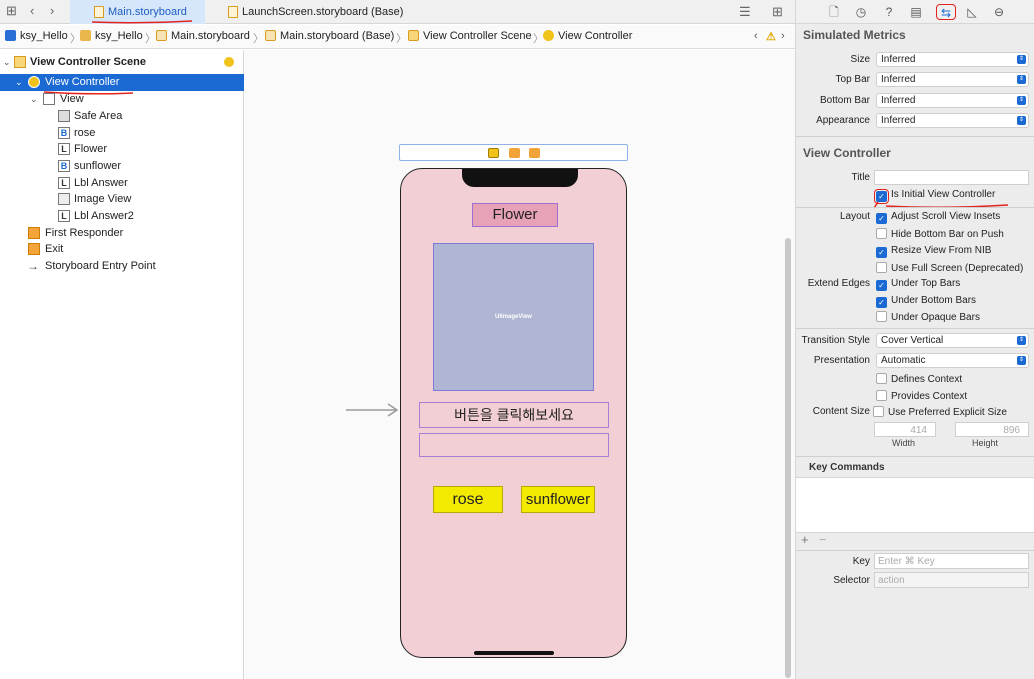 Image resolution: width=1034 pixels, height=679 pixels. What do you see at coordinates (558, 499) in the screenshot?
I see `sunflower-button: sunflower` at bounding box center [558, 499].